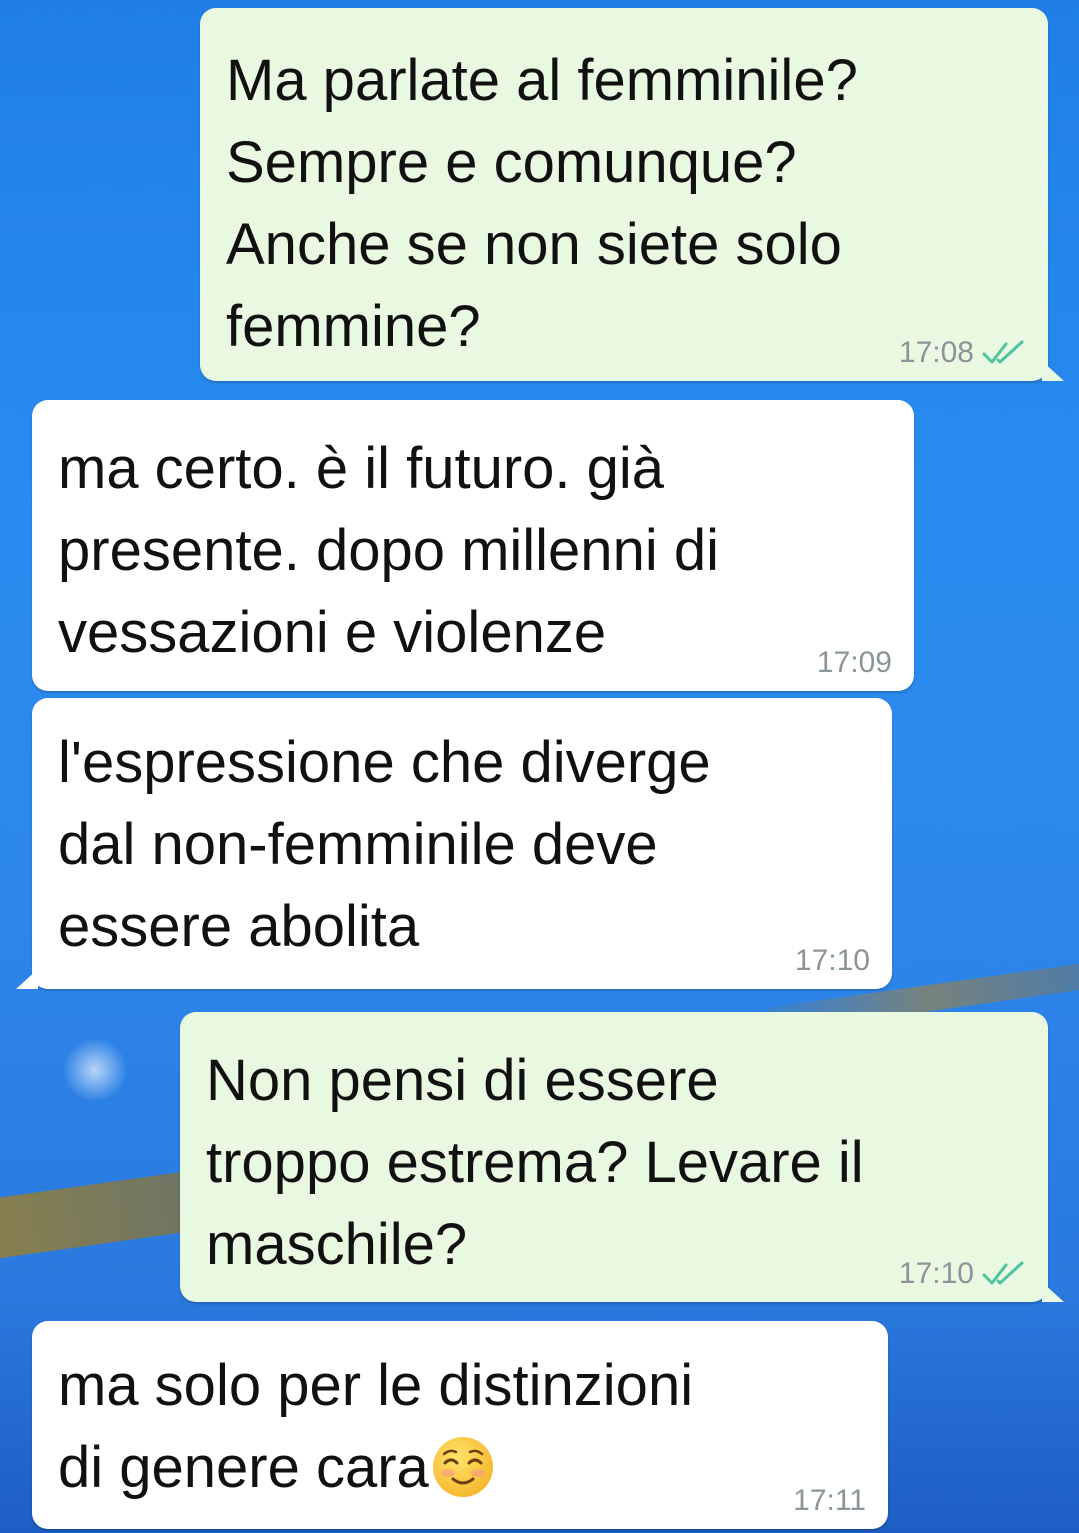  What do you see at coordinates (243, 1467) in the screenshot?
I see `message-text: di genere cara` at bounding box center [243, 1467].